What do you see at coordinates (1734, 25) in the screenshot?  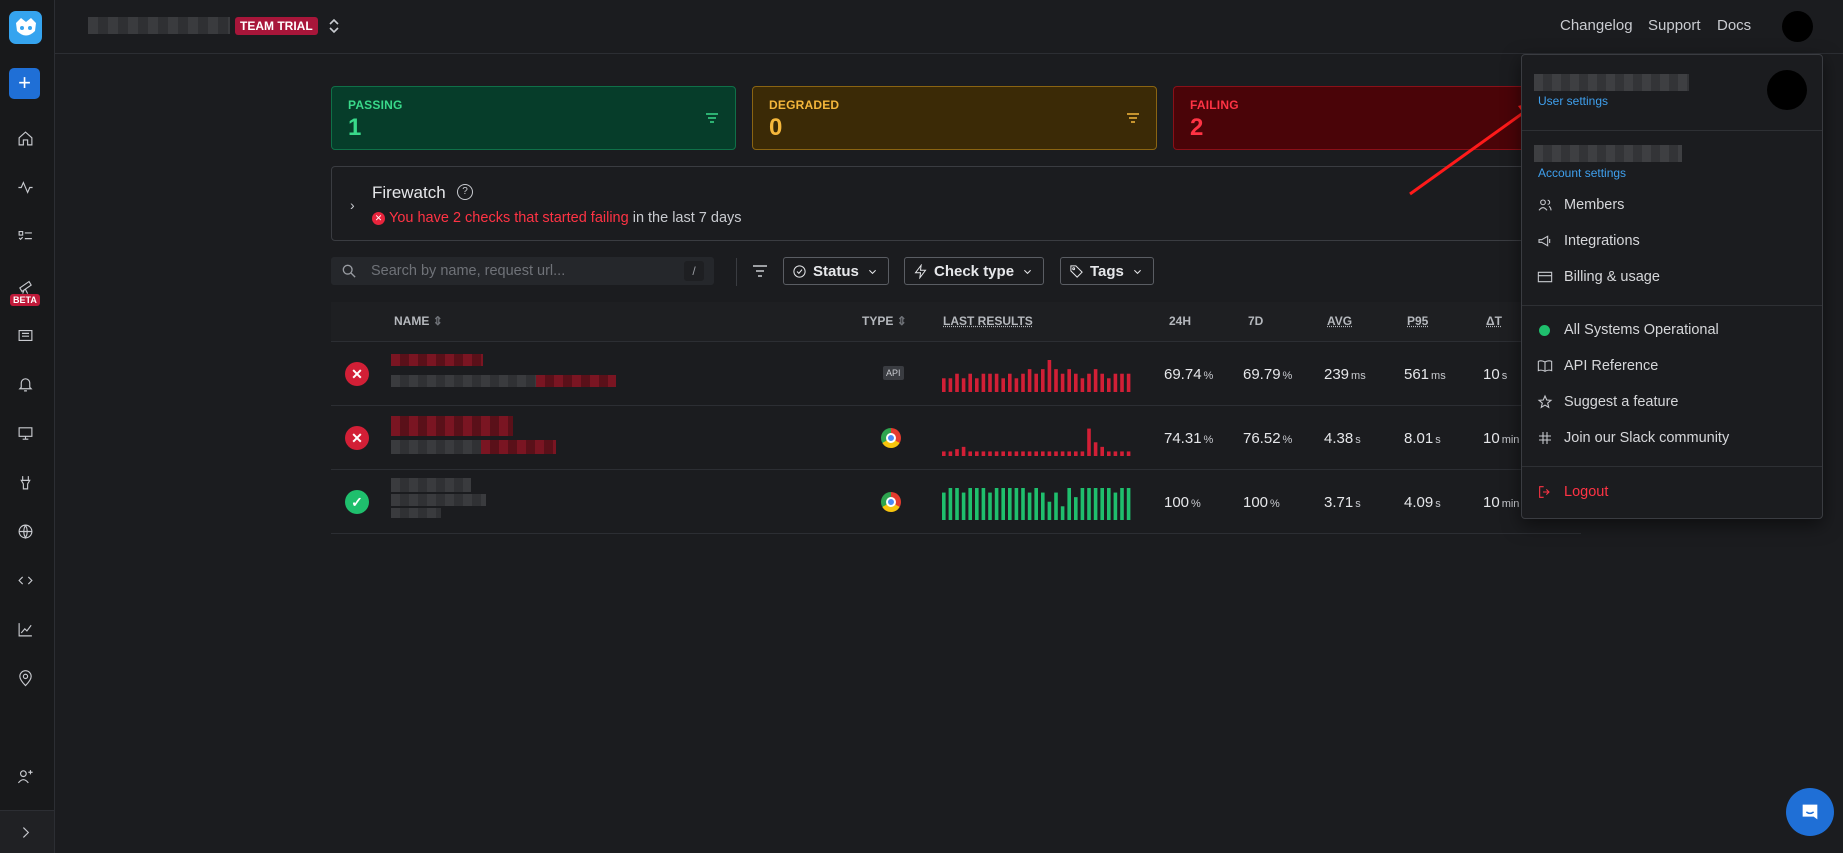 I see `docs-link: Docs` at bounding box center [1734, 25].